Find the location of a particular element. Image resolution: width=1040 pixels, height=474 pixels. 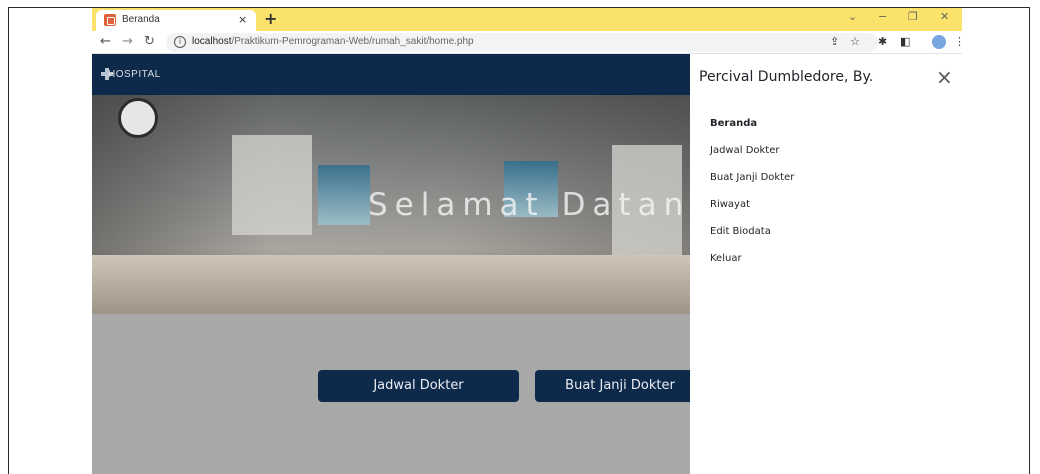

reload-icon: ↻ is located at coordinates (149, 41).